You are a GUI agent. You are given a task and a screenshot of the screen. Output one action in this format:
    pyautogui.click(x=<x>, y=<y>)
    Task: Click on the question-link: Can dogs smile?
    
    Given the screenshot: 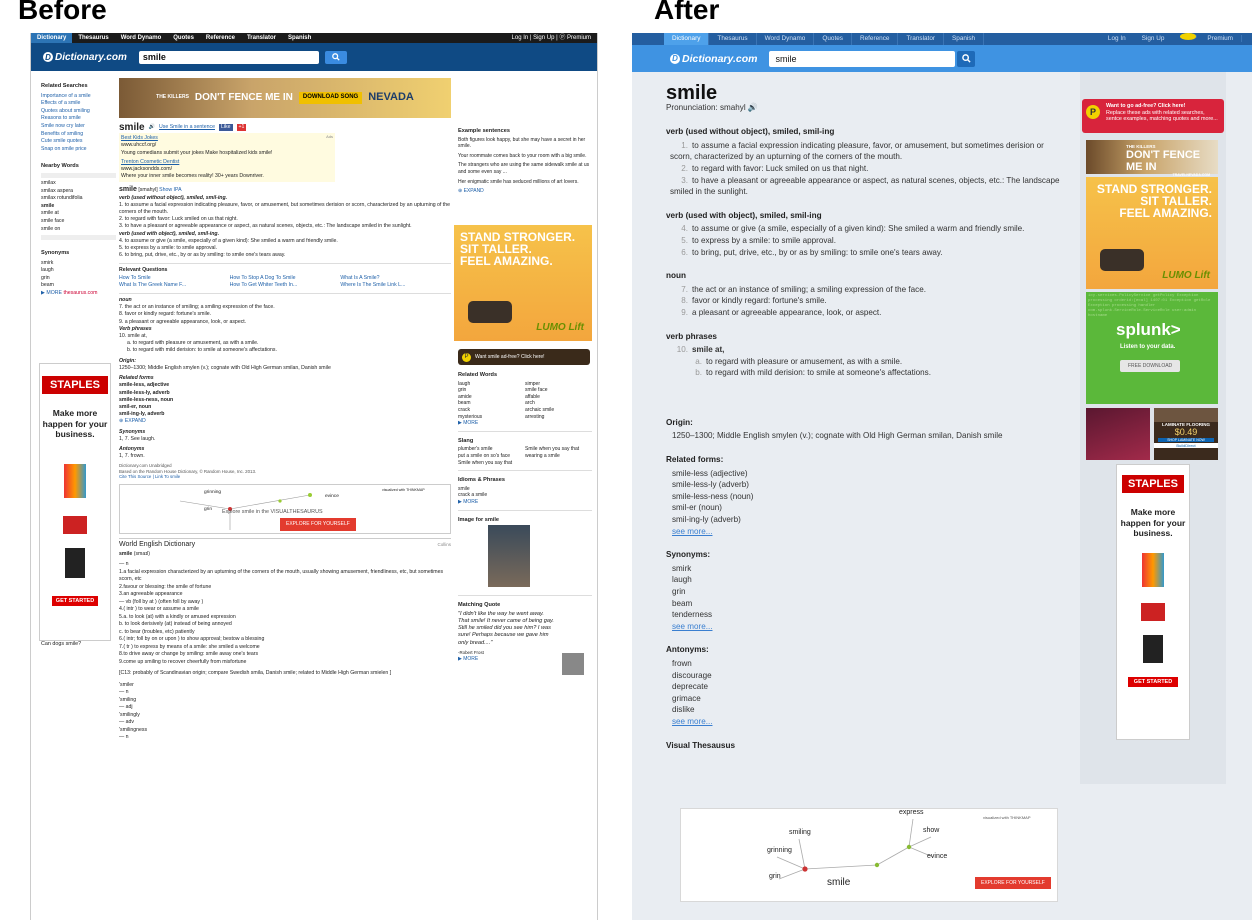 What is the action you would take?
    pyautogui.click(x=61, y=644)
    